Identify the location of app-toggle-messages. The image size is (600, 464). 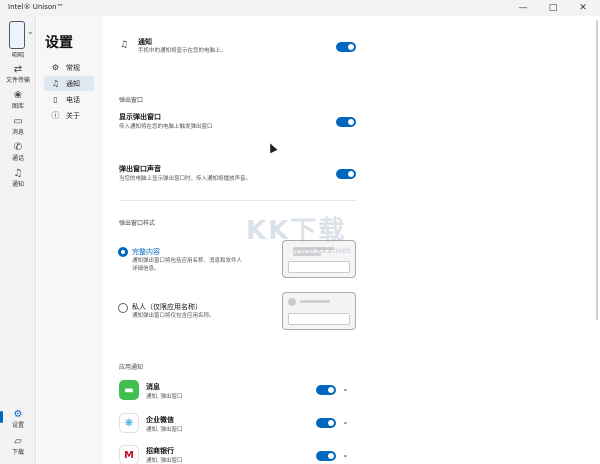
(326, 390).